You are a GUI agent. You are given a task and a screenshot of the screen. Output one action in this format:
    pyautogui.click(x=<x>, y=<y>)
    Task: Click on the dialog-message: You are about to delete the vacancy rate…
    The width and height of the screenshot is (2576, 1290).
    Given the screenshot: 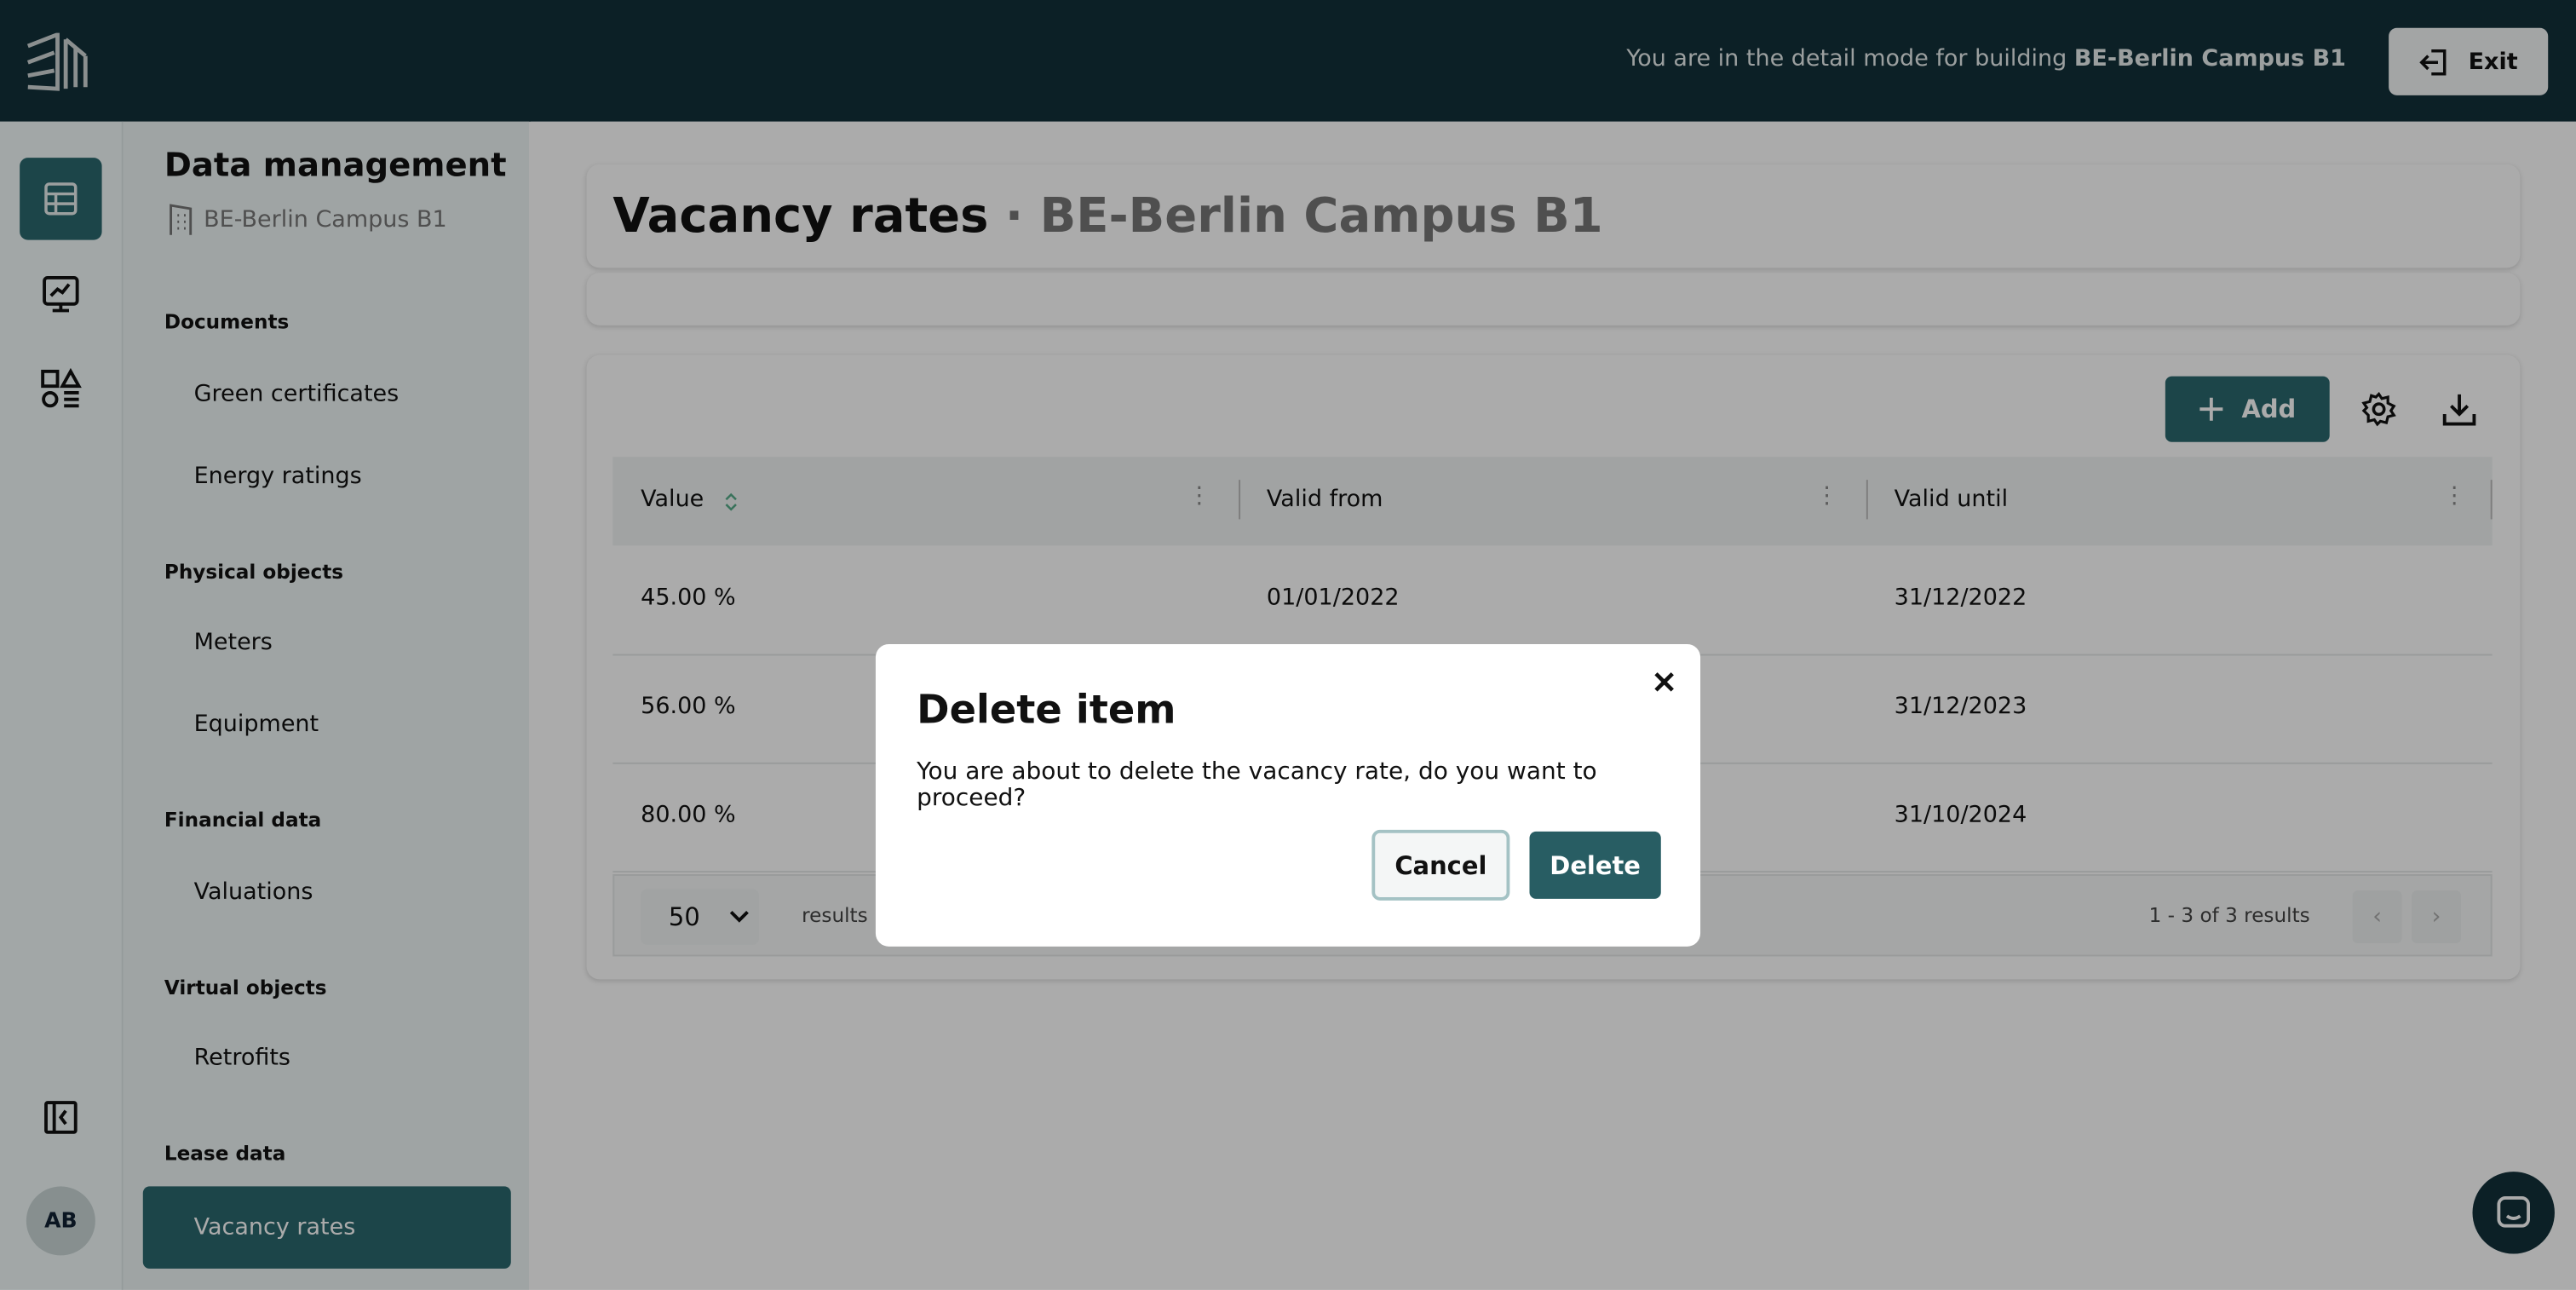 What is the action you would take?
    pyautogui.click(x=1257, y=785)
    